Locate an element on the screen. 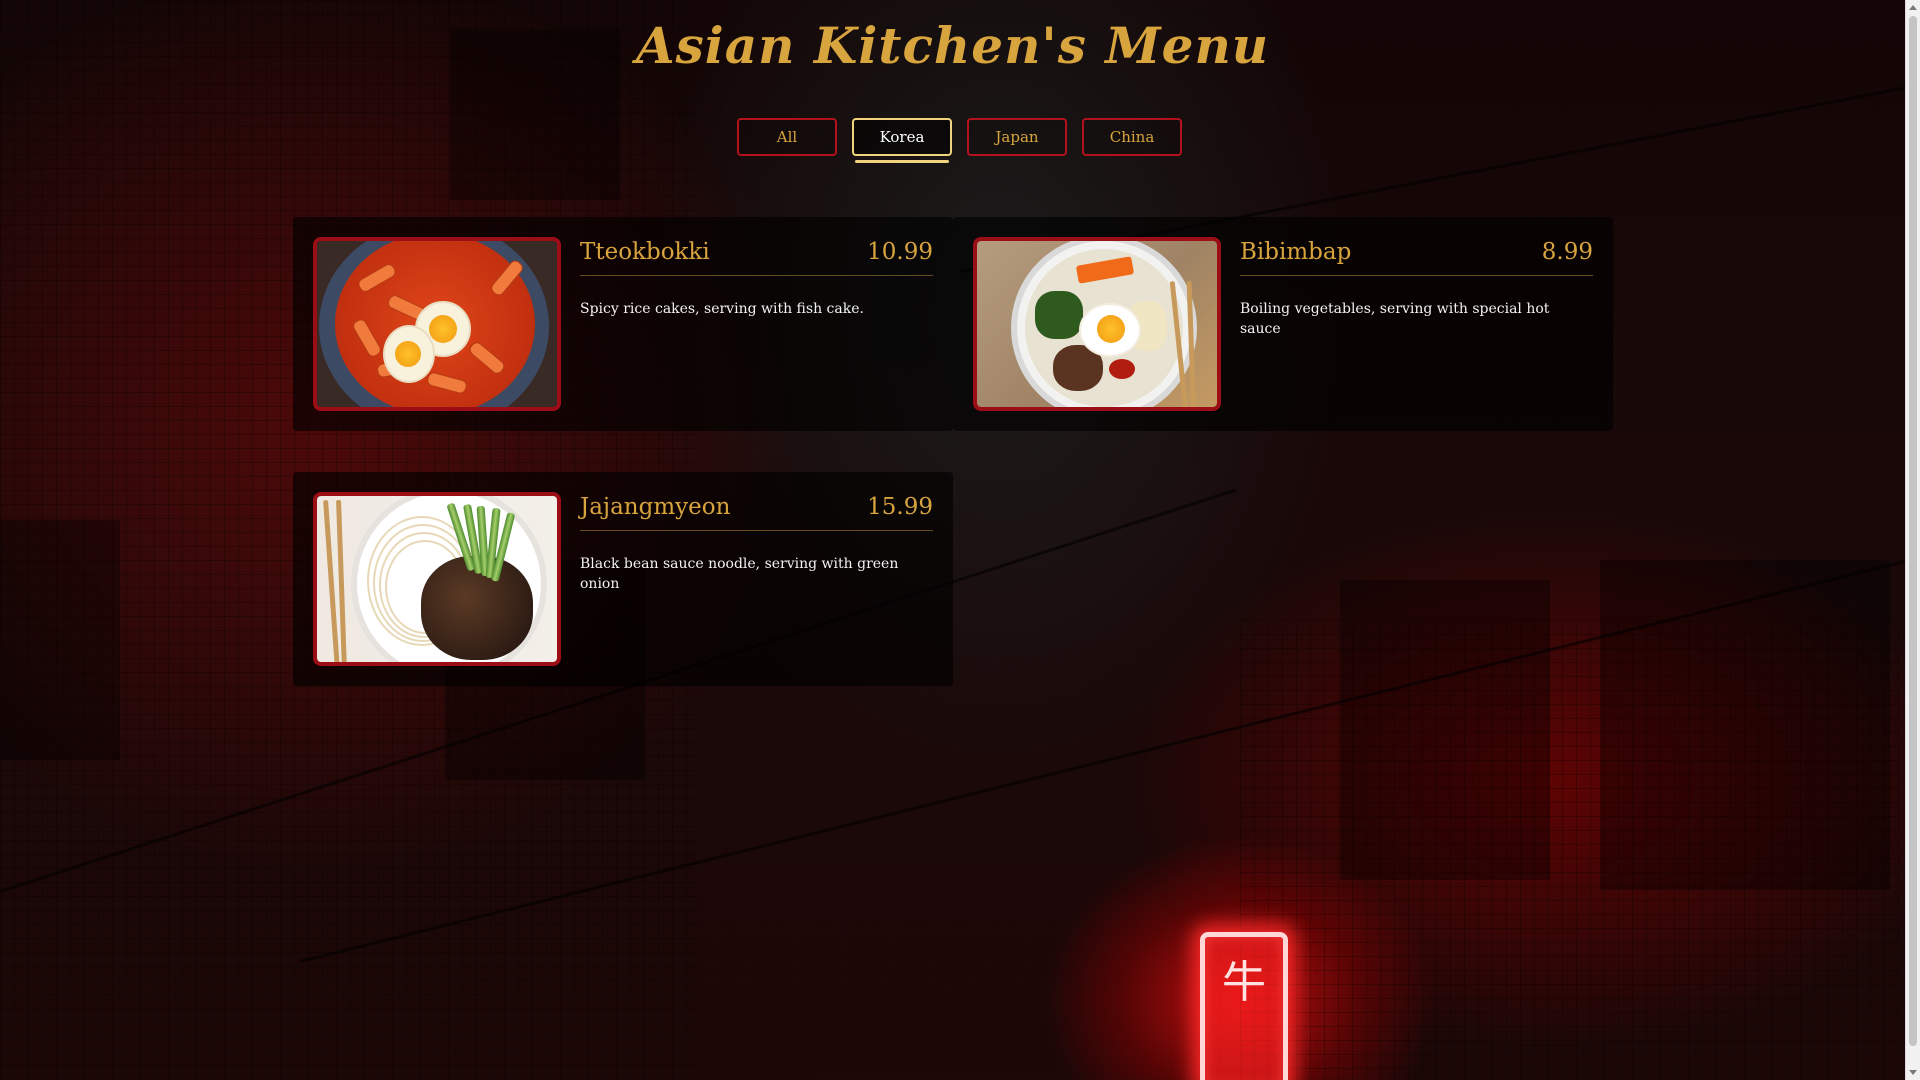 Image resolution: width=1920 pixels, height=1080 pixels. filter-china-button: China is located at coordinates (1132, 137).